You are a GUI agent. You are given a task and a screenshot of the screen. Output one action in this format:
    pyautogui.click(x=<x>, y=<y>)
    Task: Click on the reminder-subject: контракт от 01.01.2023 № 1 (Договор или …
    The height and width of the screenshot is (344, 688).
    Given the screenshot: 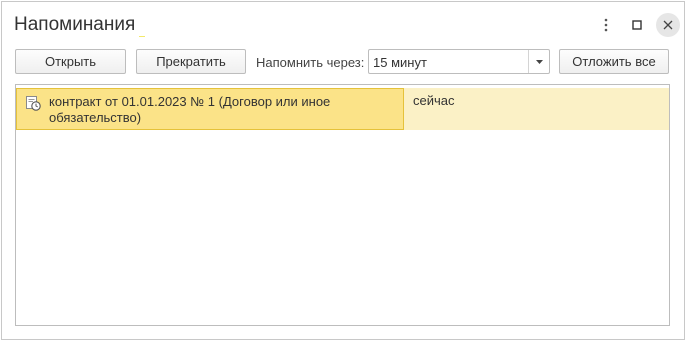 What is the action you would take?
    pyautogui.click(x=190, y=109)
    